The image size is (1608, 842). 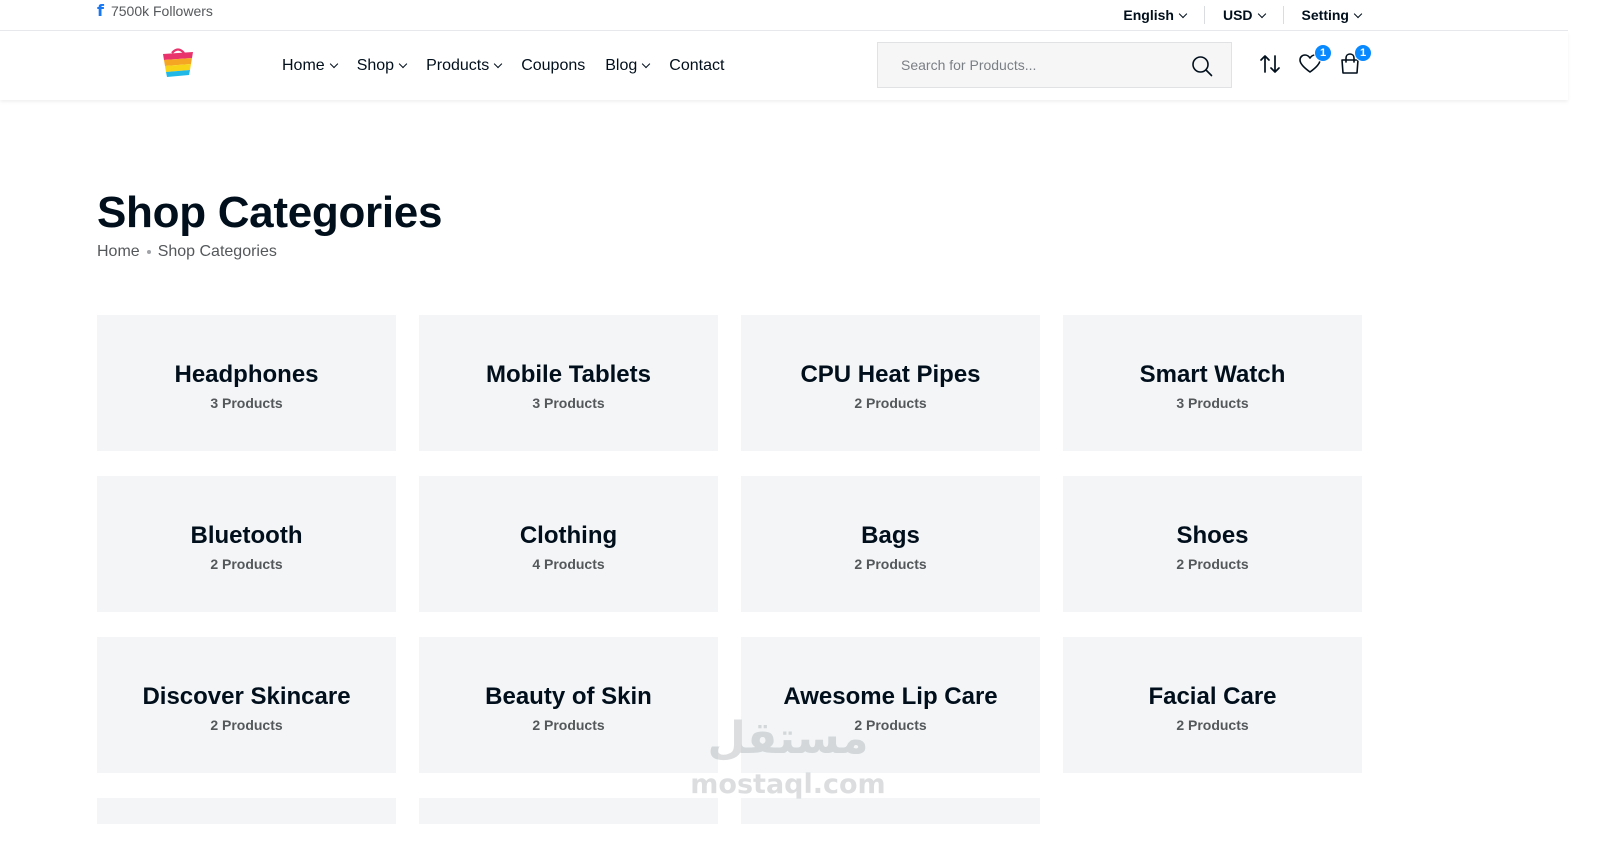 I want to click on setting-label: Setting, so click(x=1325, y=15).